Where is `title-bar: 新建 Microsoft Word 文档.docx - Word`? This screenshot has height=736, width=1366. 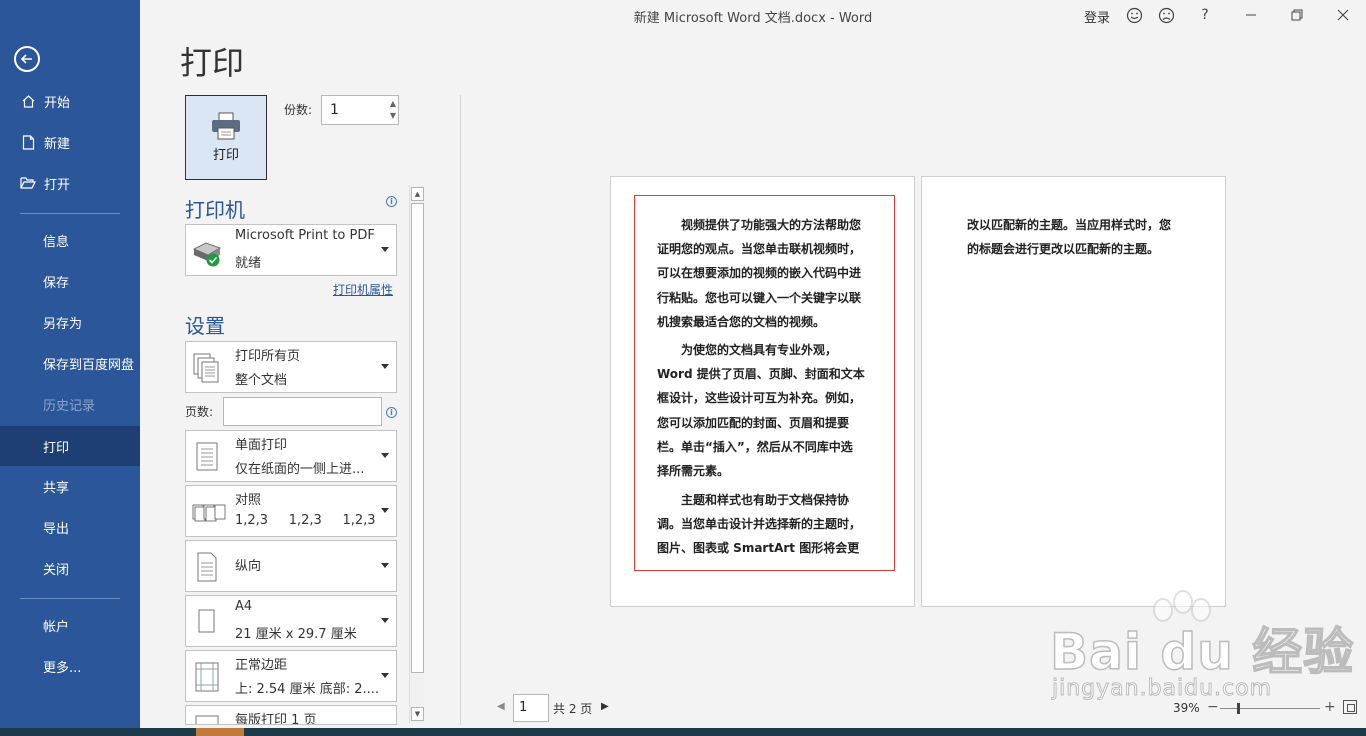 title-bar: 新建 Microsoft Word 文档.docx - Word is located at coordinates (753, 15).